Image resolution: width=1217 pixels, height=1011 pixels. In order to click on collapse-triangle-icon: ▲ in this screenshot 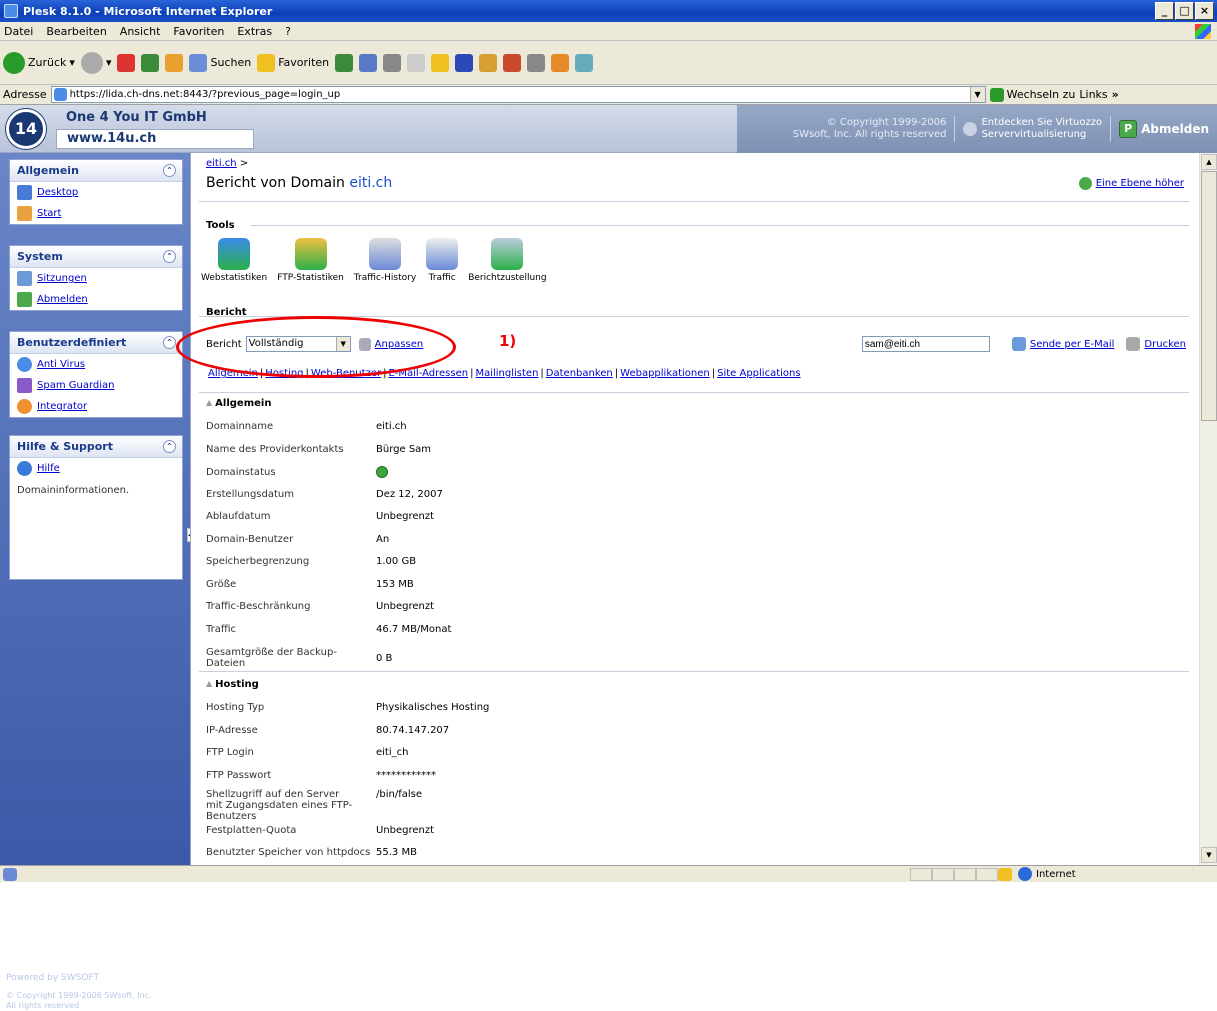, I will do `click(209, 683)`.